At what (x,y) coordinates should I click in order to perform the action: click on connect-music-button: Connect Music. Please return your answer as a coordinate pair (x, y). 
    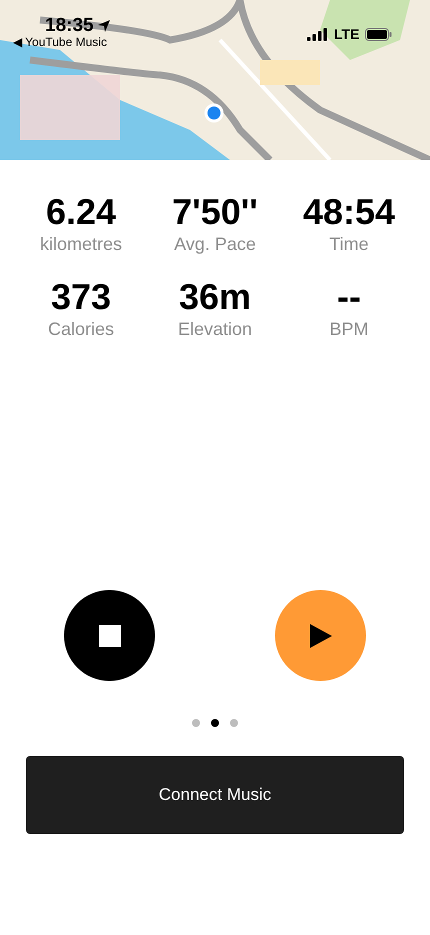
    Looking at the image, I should click on (215, 795).